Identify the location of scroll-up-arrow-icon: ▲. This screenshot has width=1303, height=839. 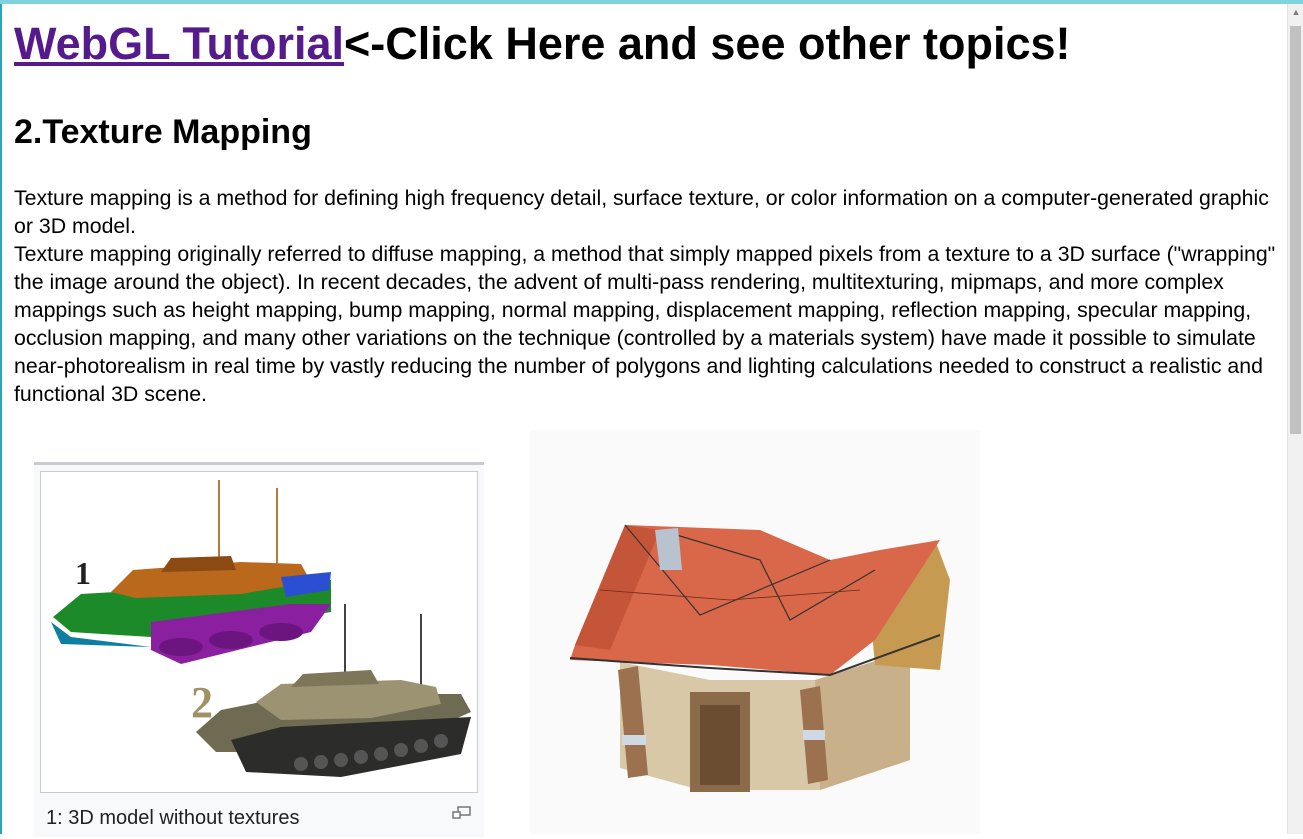
(1296, 12).